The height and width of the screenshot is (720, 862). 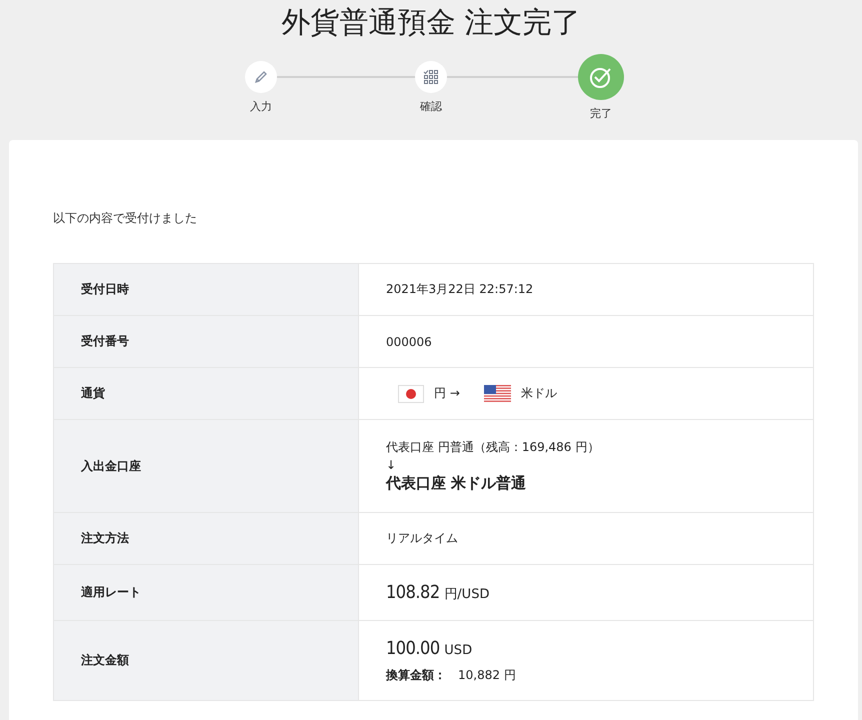 What do you see at coordinates (438, 594) in the screenshot?
I see `rate-value: 108.82 円/USD` at bounding box center [438, 594].